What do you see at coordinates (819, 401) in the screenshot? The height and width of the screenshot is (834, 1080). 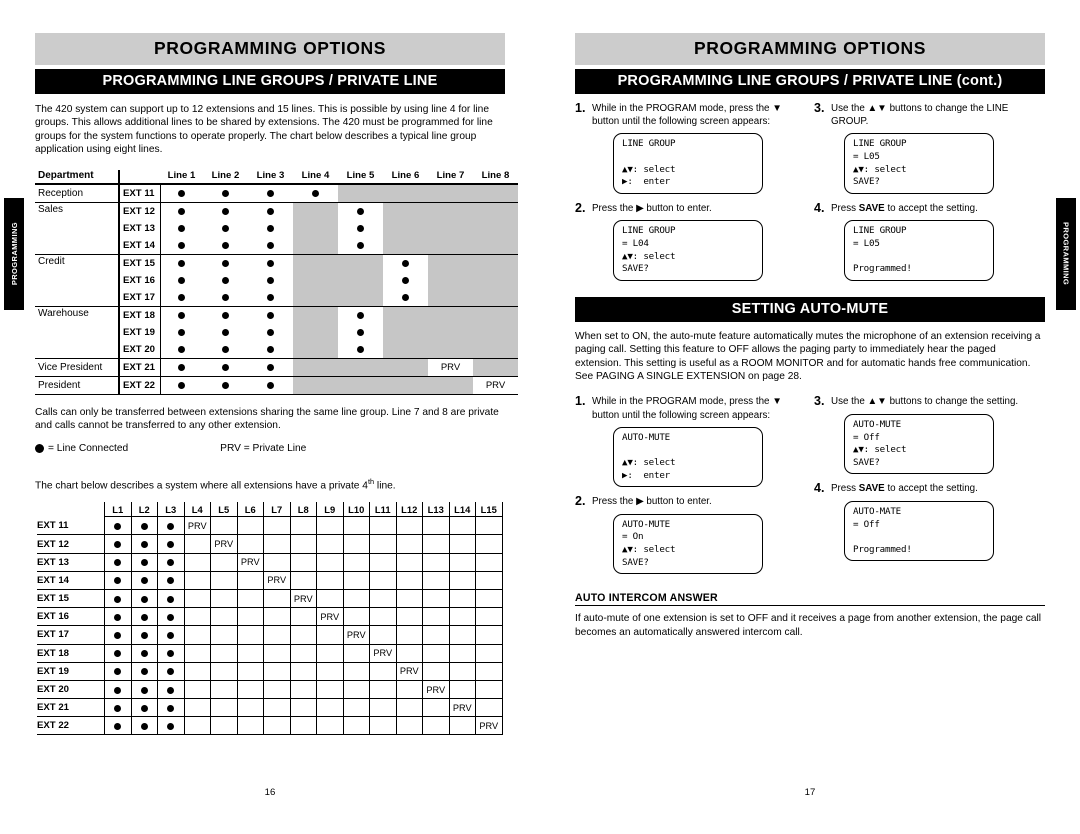 I see `am-step-3-number: 3.` at bounding box center [819, 401].